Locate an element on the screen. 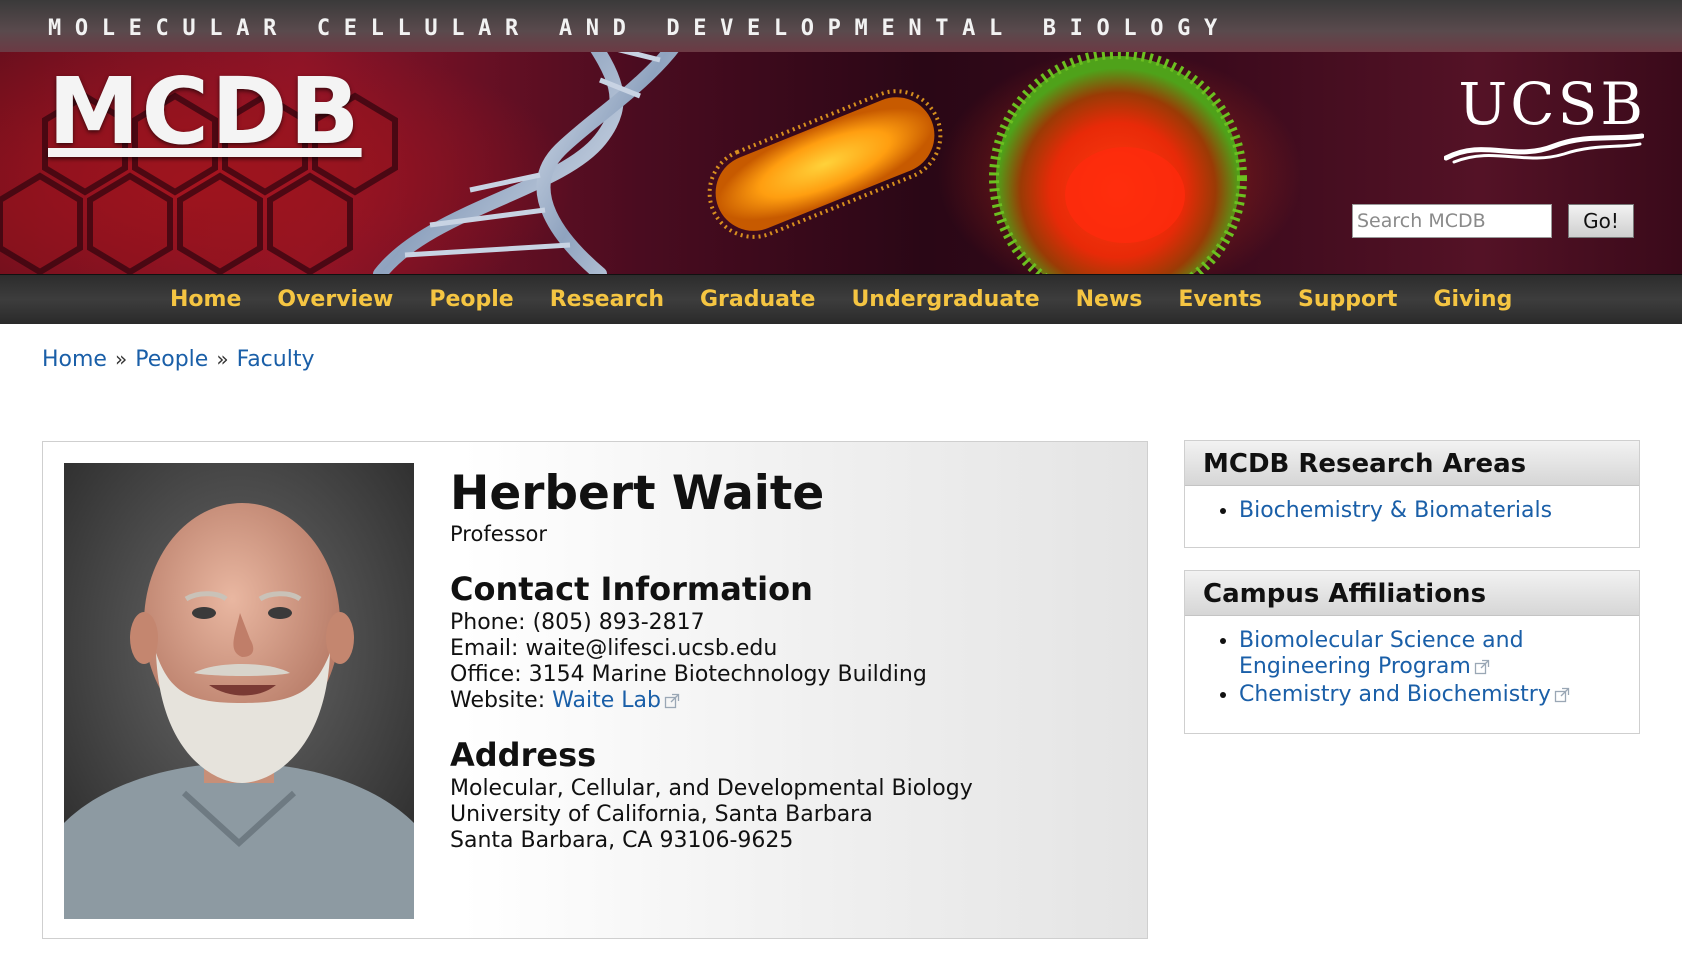 The image size is (1682, 962). campus-affiliations-heading: Campus Affiliations is located at coordinates (1412, 593).